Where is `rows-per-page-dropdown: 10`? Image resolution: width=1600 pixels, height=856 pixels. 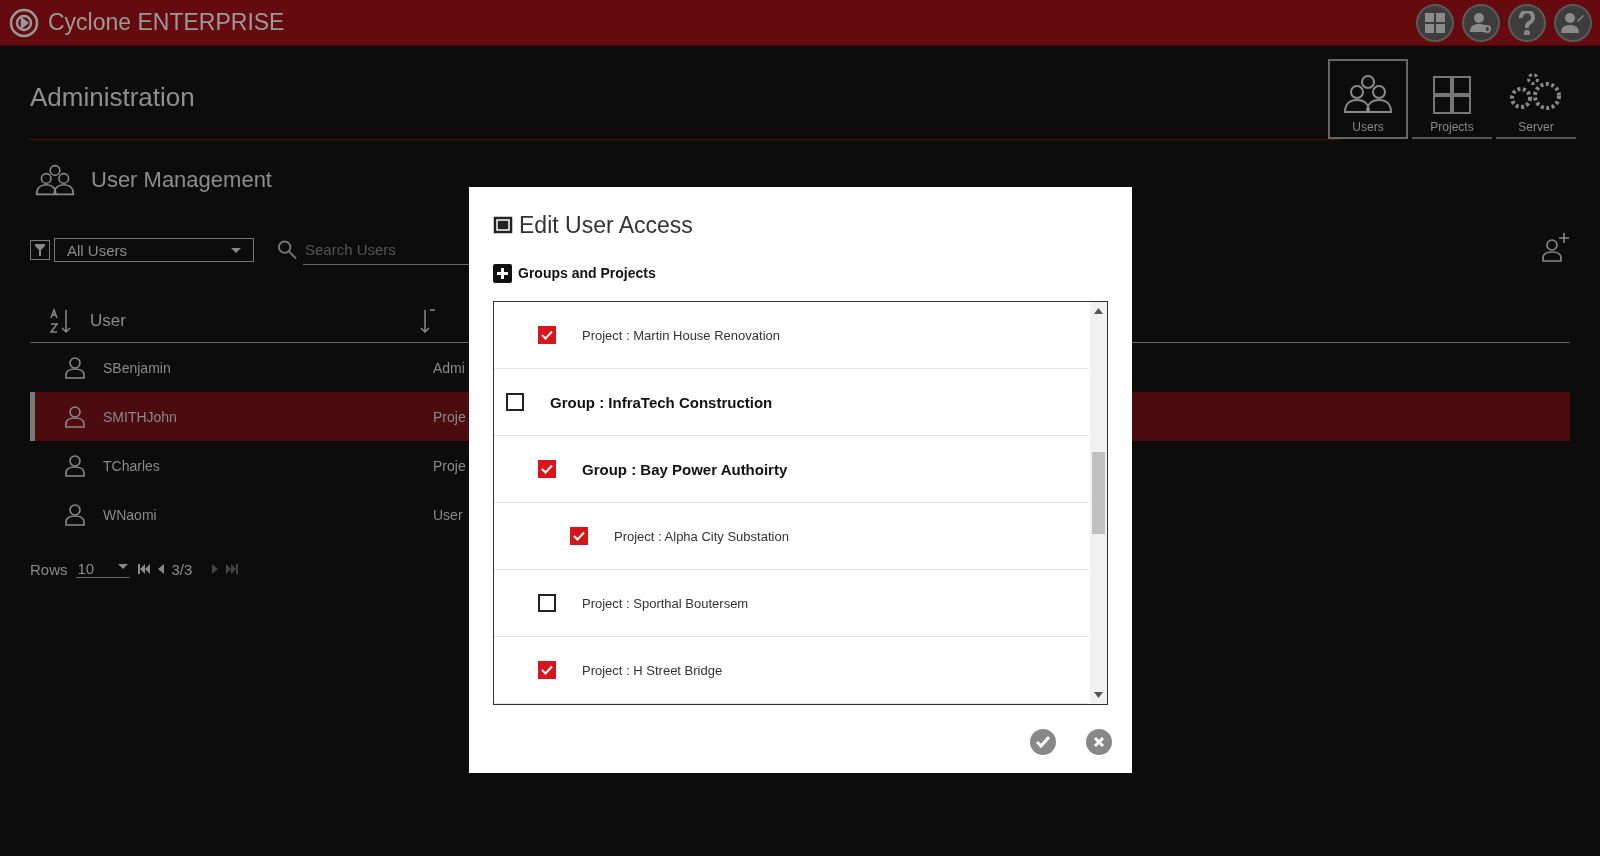 rows-per-page-dropdown: 10 is located at coordinates (102, 569).